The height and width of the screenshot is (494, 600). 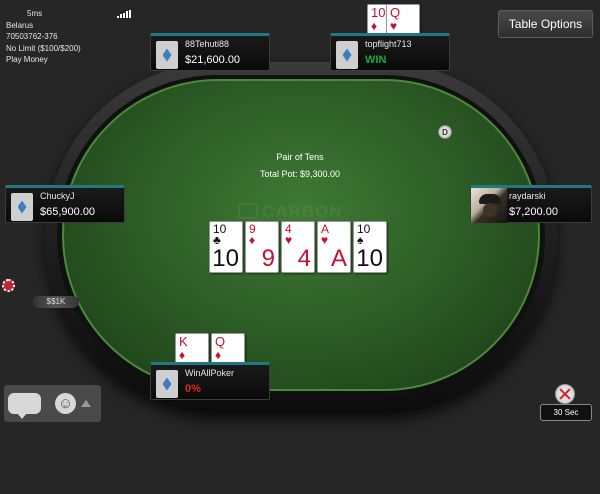 I want to click on player-name: WinAllPoker, so click(x=210, y=373).